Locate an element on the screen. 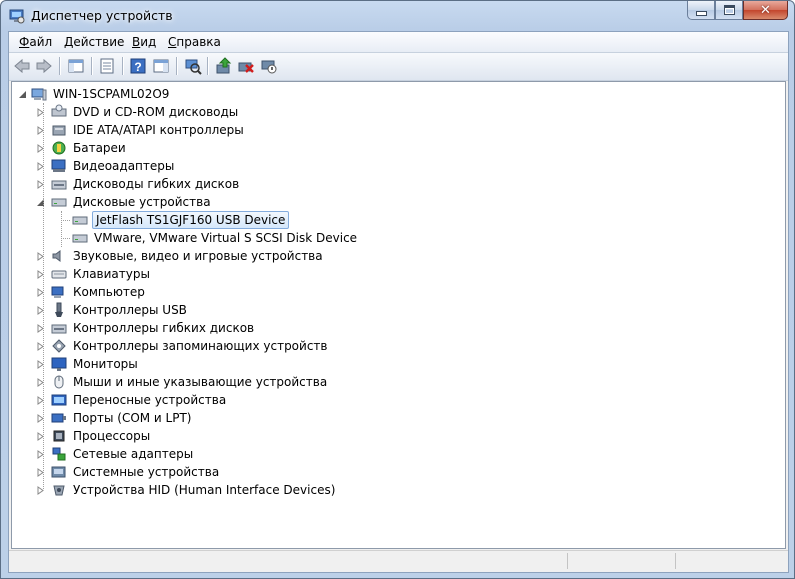 This screenshot has width=795, height=579. battery-icon is located at coordinates (59, 148).